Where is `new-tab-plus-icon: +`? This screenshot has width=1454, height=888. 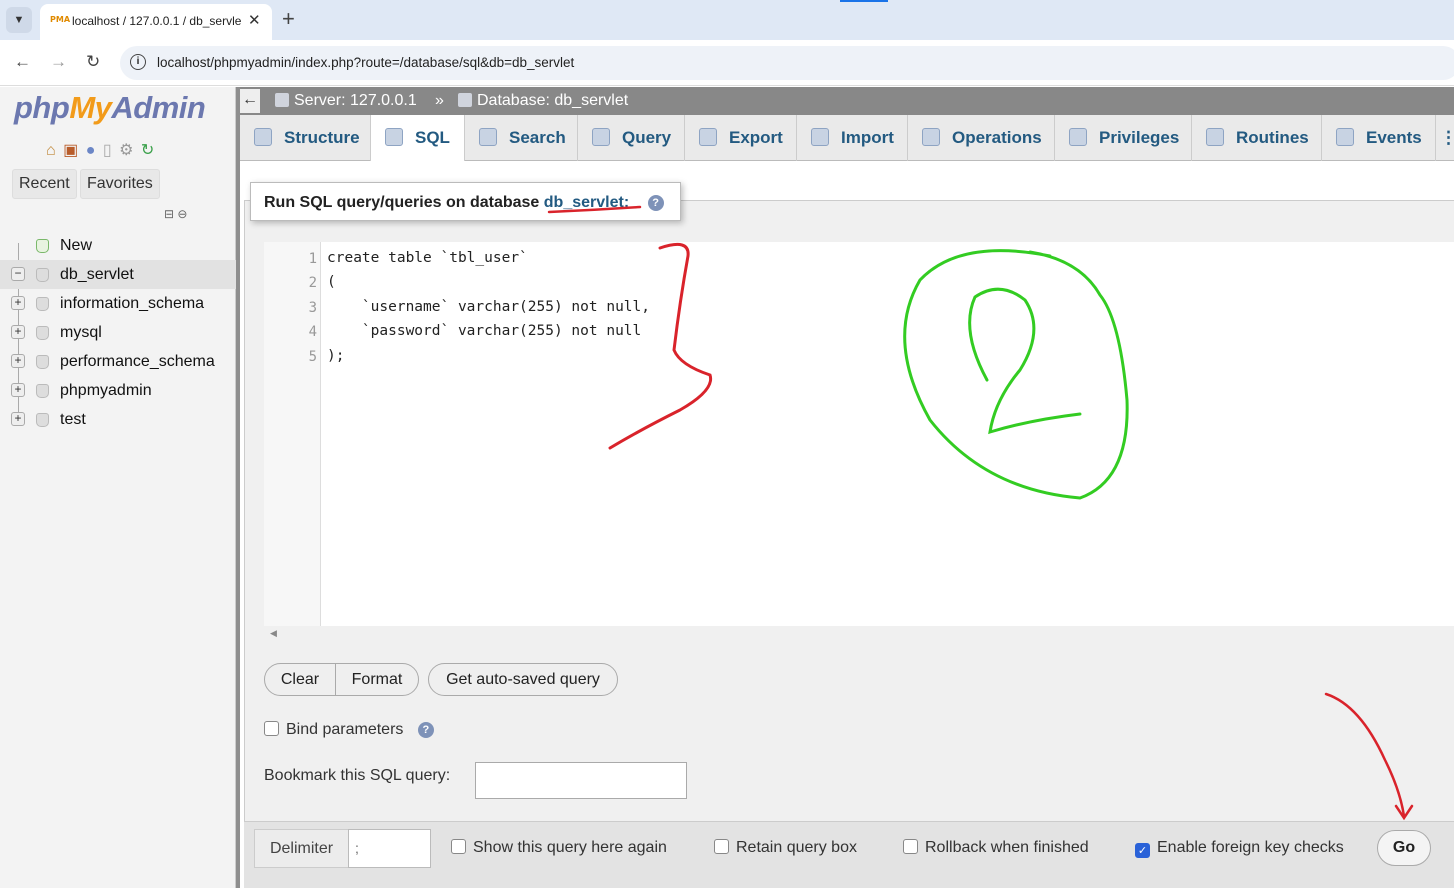 new-tab-plus-icon: + is located at coordinates (288, 19).